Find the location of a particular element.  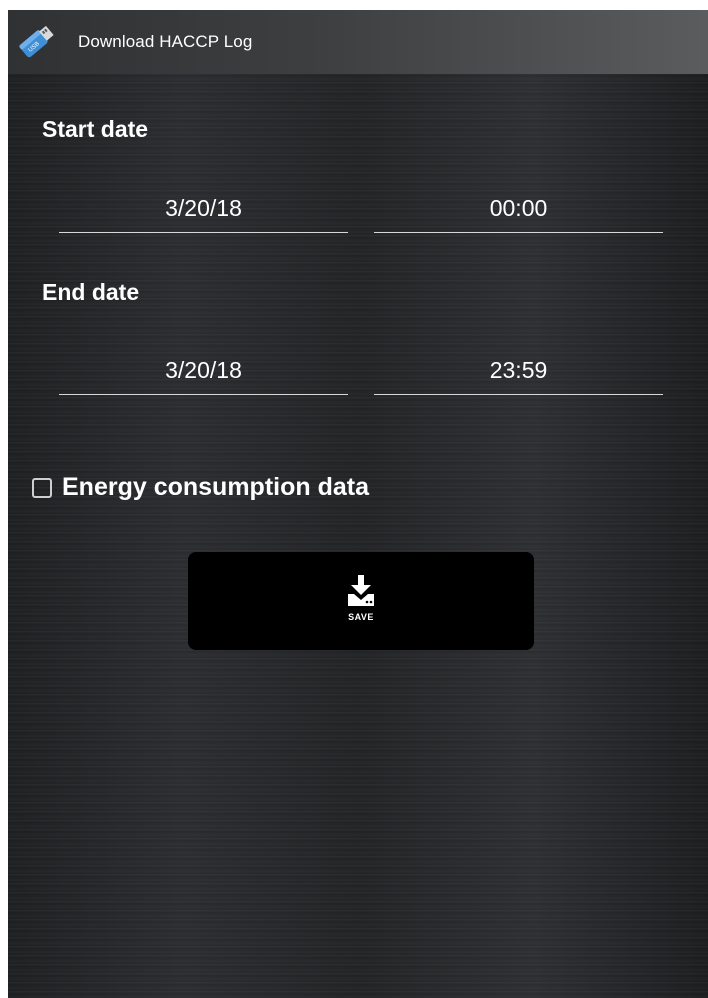

energy-consumption-label: Energy consumption data is located at coordinates (215, 487).